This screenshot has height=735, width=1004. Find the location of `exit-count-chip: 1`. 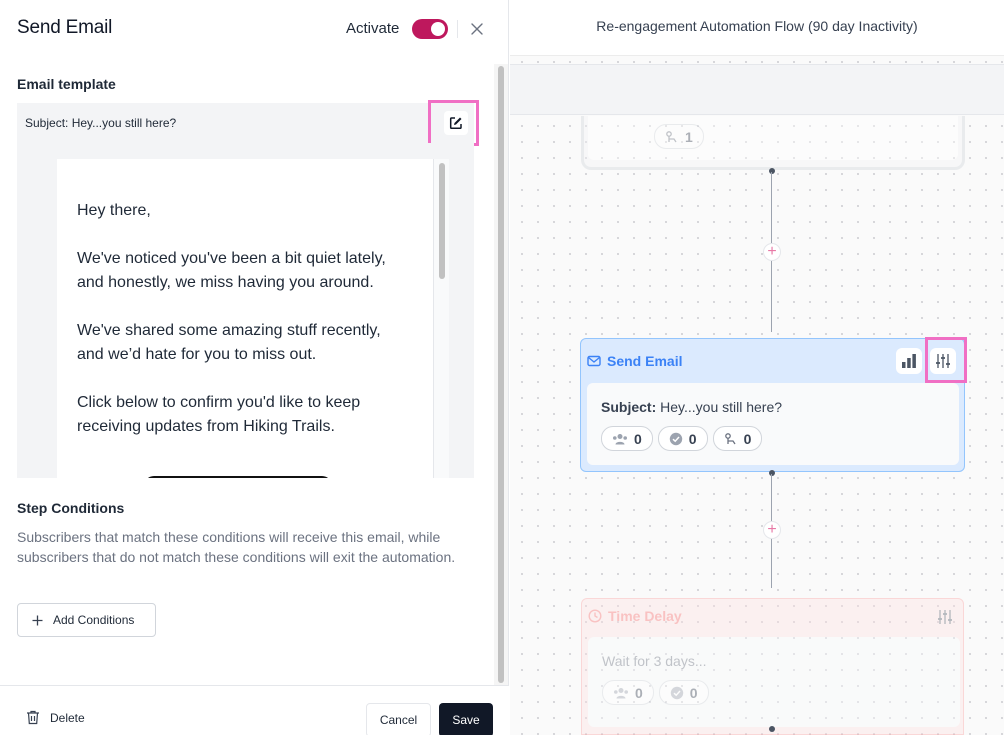

exit-count-chip: 1 is located at coordinates (679, 136).